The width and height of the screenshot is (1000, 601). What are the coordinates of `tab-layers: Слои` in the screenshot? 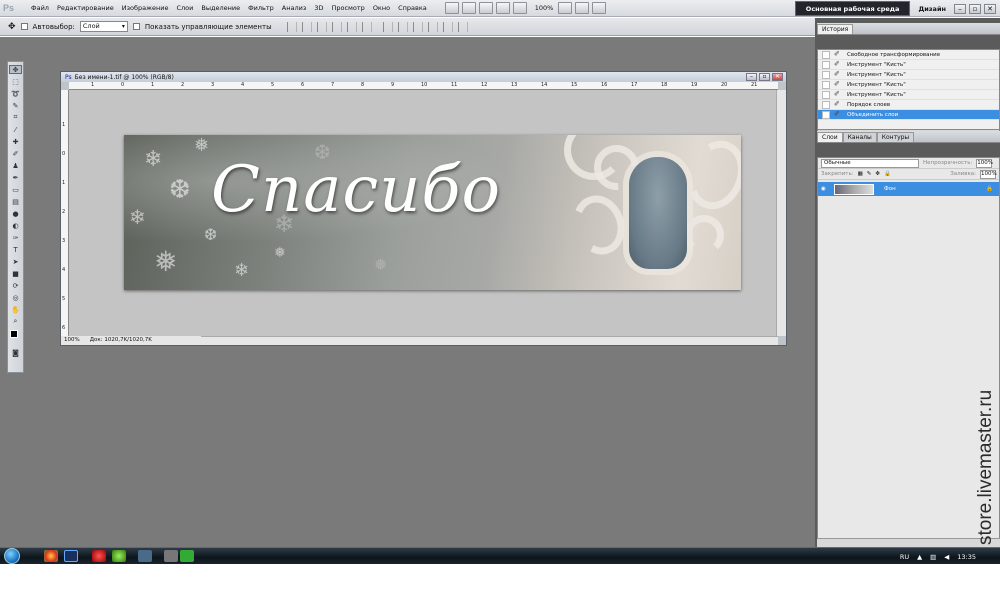 It's located at (830, 137).